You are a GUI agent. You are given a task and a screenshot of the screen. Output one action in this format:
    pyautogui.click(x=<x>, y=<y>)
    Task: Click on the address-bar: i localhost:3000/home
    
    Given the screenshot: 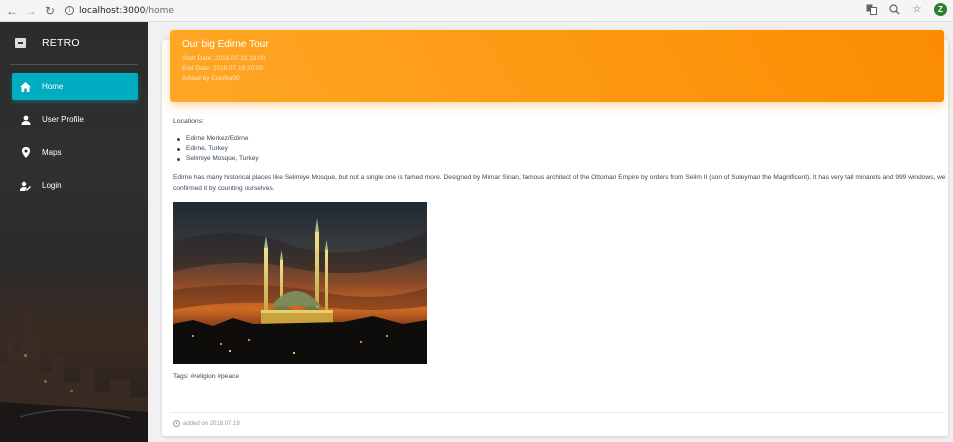 What is the action you would take?
    pyautogui.click(x=119, y=11)
    